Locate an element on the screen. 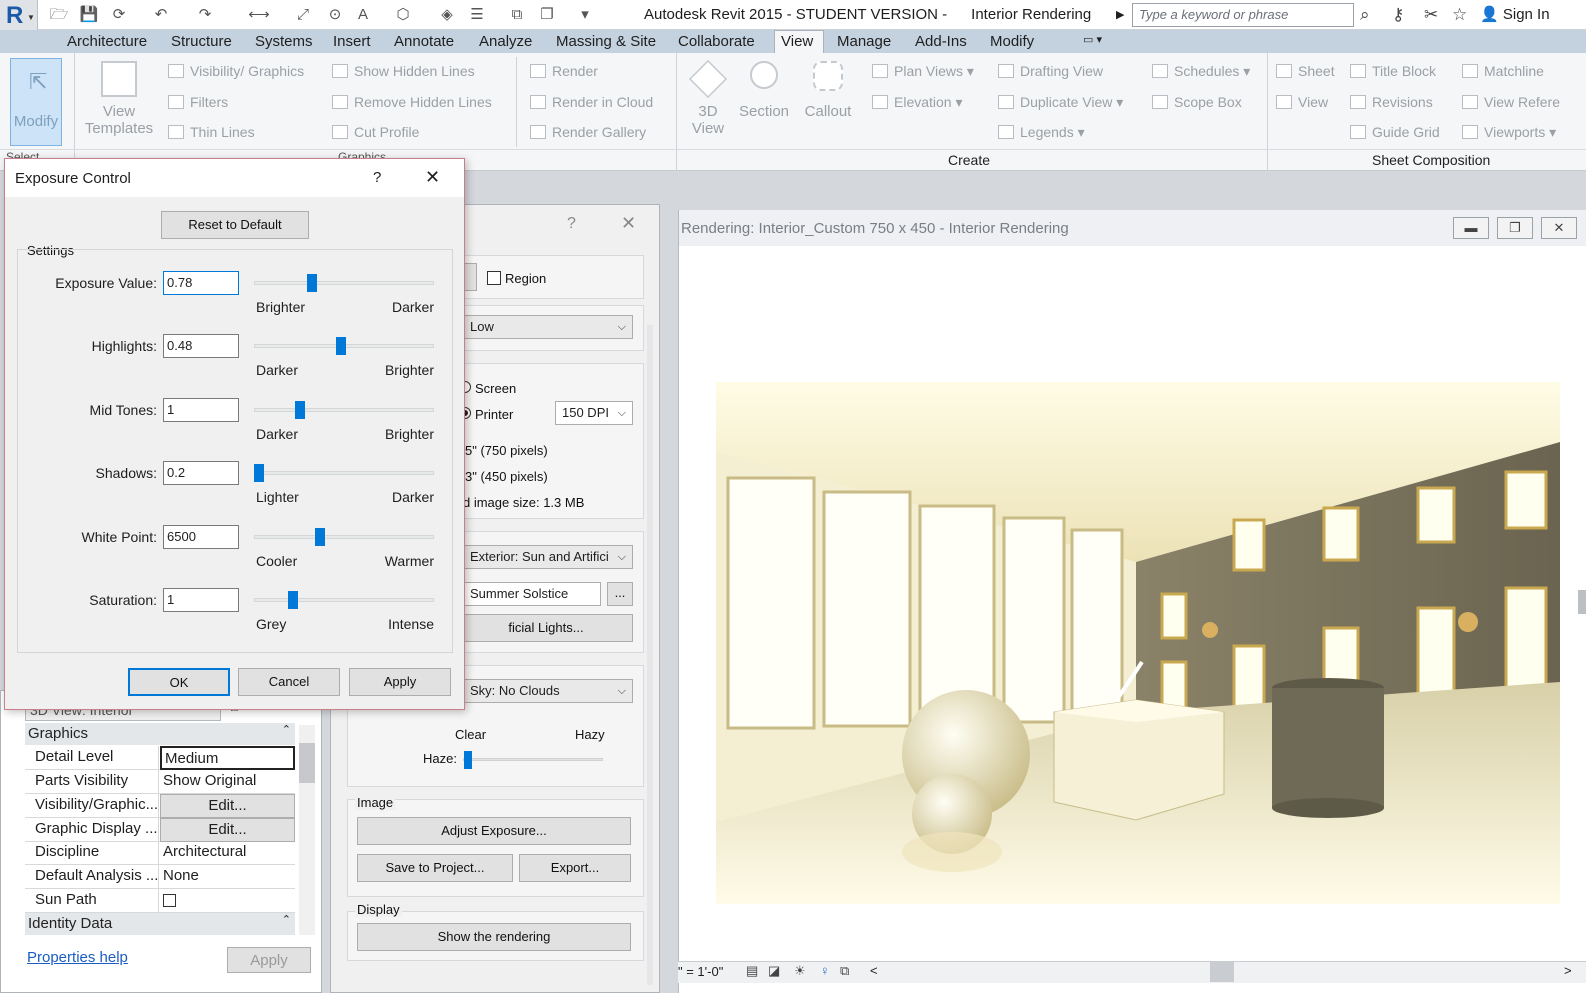 This screenshot has height=993, width=1586. customize-qat-icon: ▾ is located at coordinates (585, 15).